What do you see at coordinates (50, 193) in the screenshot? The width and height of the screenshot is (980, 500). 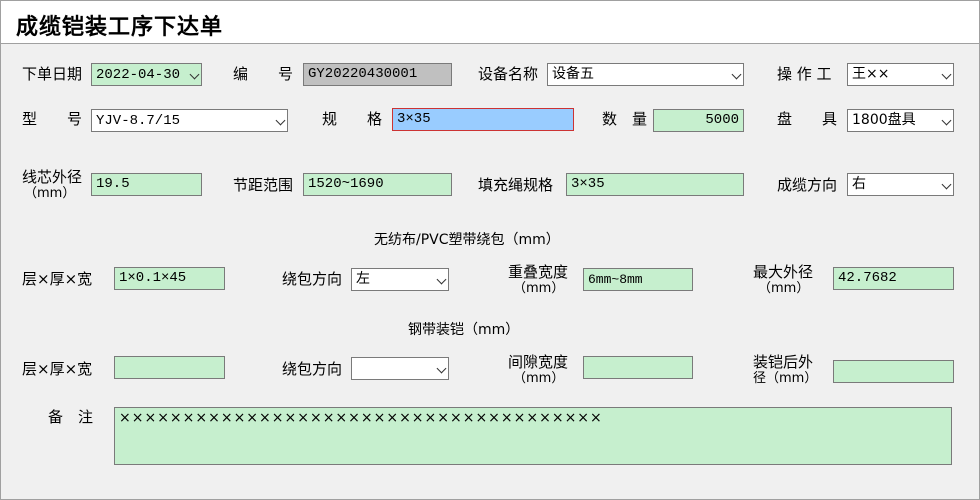 I see `core-od-unit: （mm）` at bounding box center [50, 193].